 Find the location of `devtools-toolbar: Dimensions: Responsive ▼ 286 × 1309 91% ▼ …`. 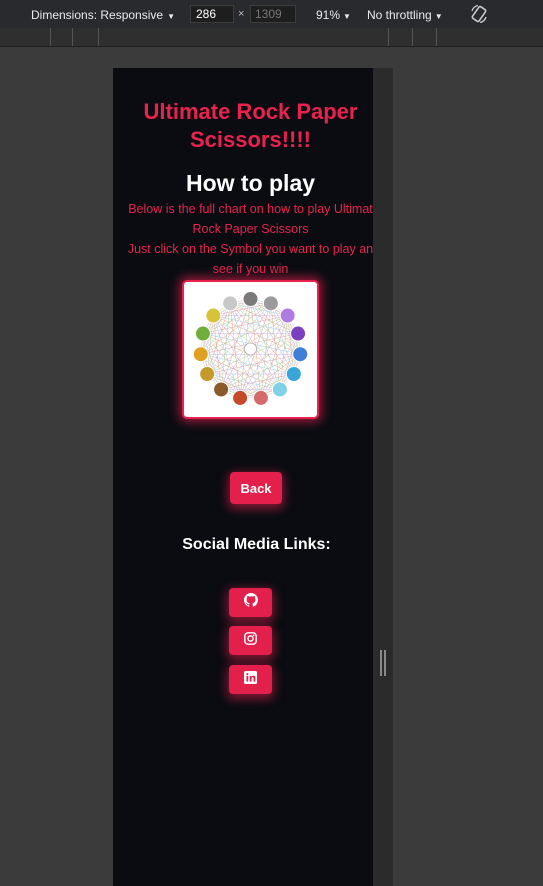

devtools-toolbar: Dimensions: Responsive ▼ 286 × 1309 91% ▼ … is located at coordinates (271, 14).